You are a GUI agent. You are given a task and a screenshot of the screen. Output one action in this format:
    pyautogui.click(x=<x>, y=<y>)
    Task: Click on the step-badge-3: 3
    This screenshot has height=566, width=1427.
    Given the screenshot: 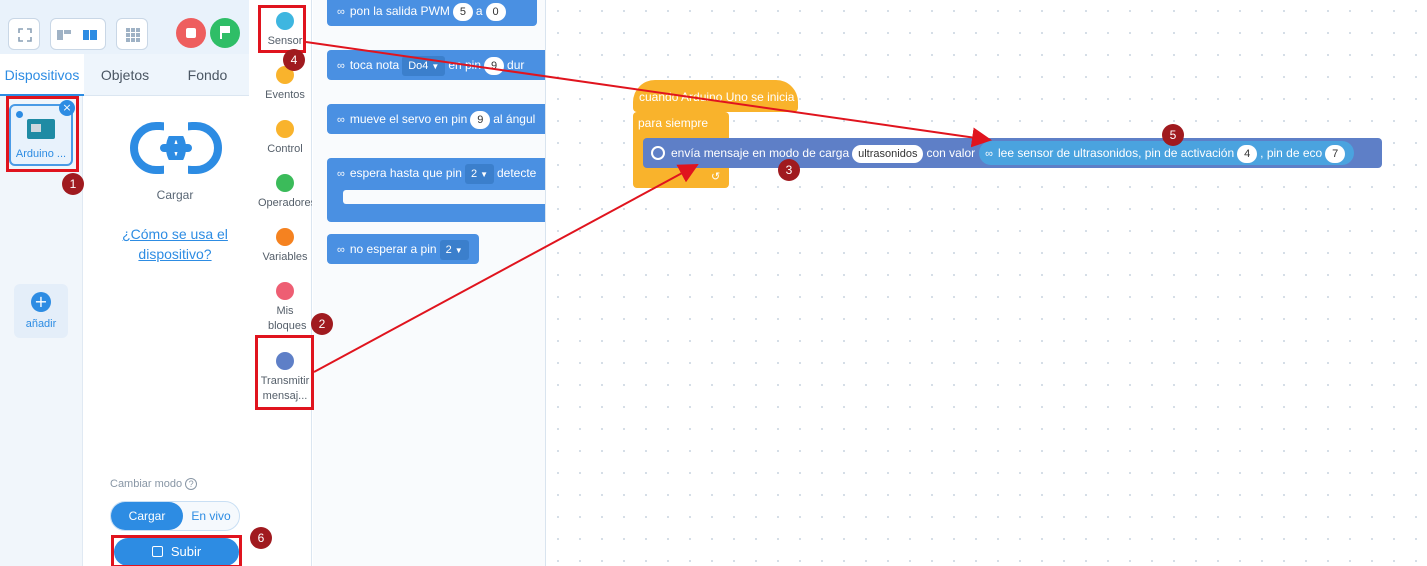 What is the action you would take?
    pyautogui.click(x=789, y=170)
    